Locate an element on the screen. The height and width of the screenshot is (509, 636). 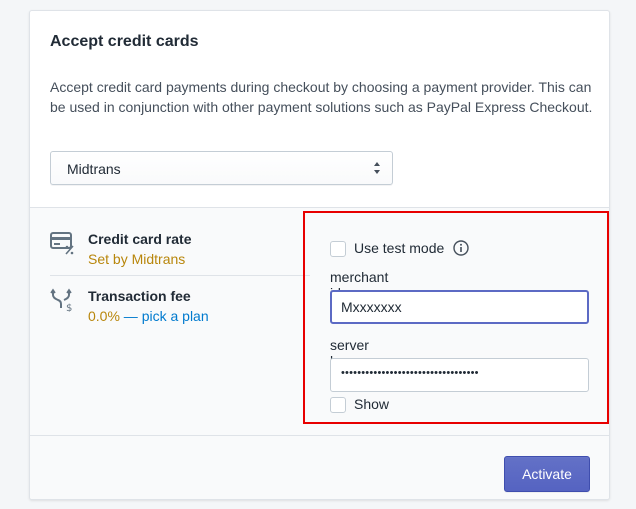
features-divider is located at coordinates (180, 275).